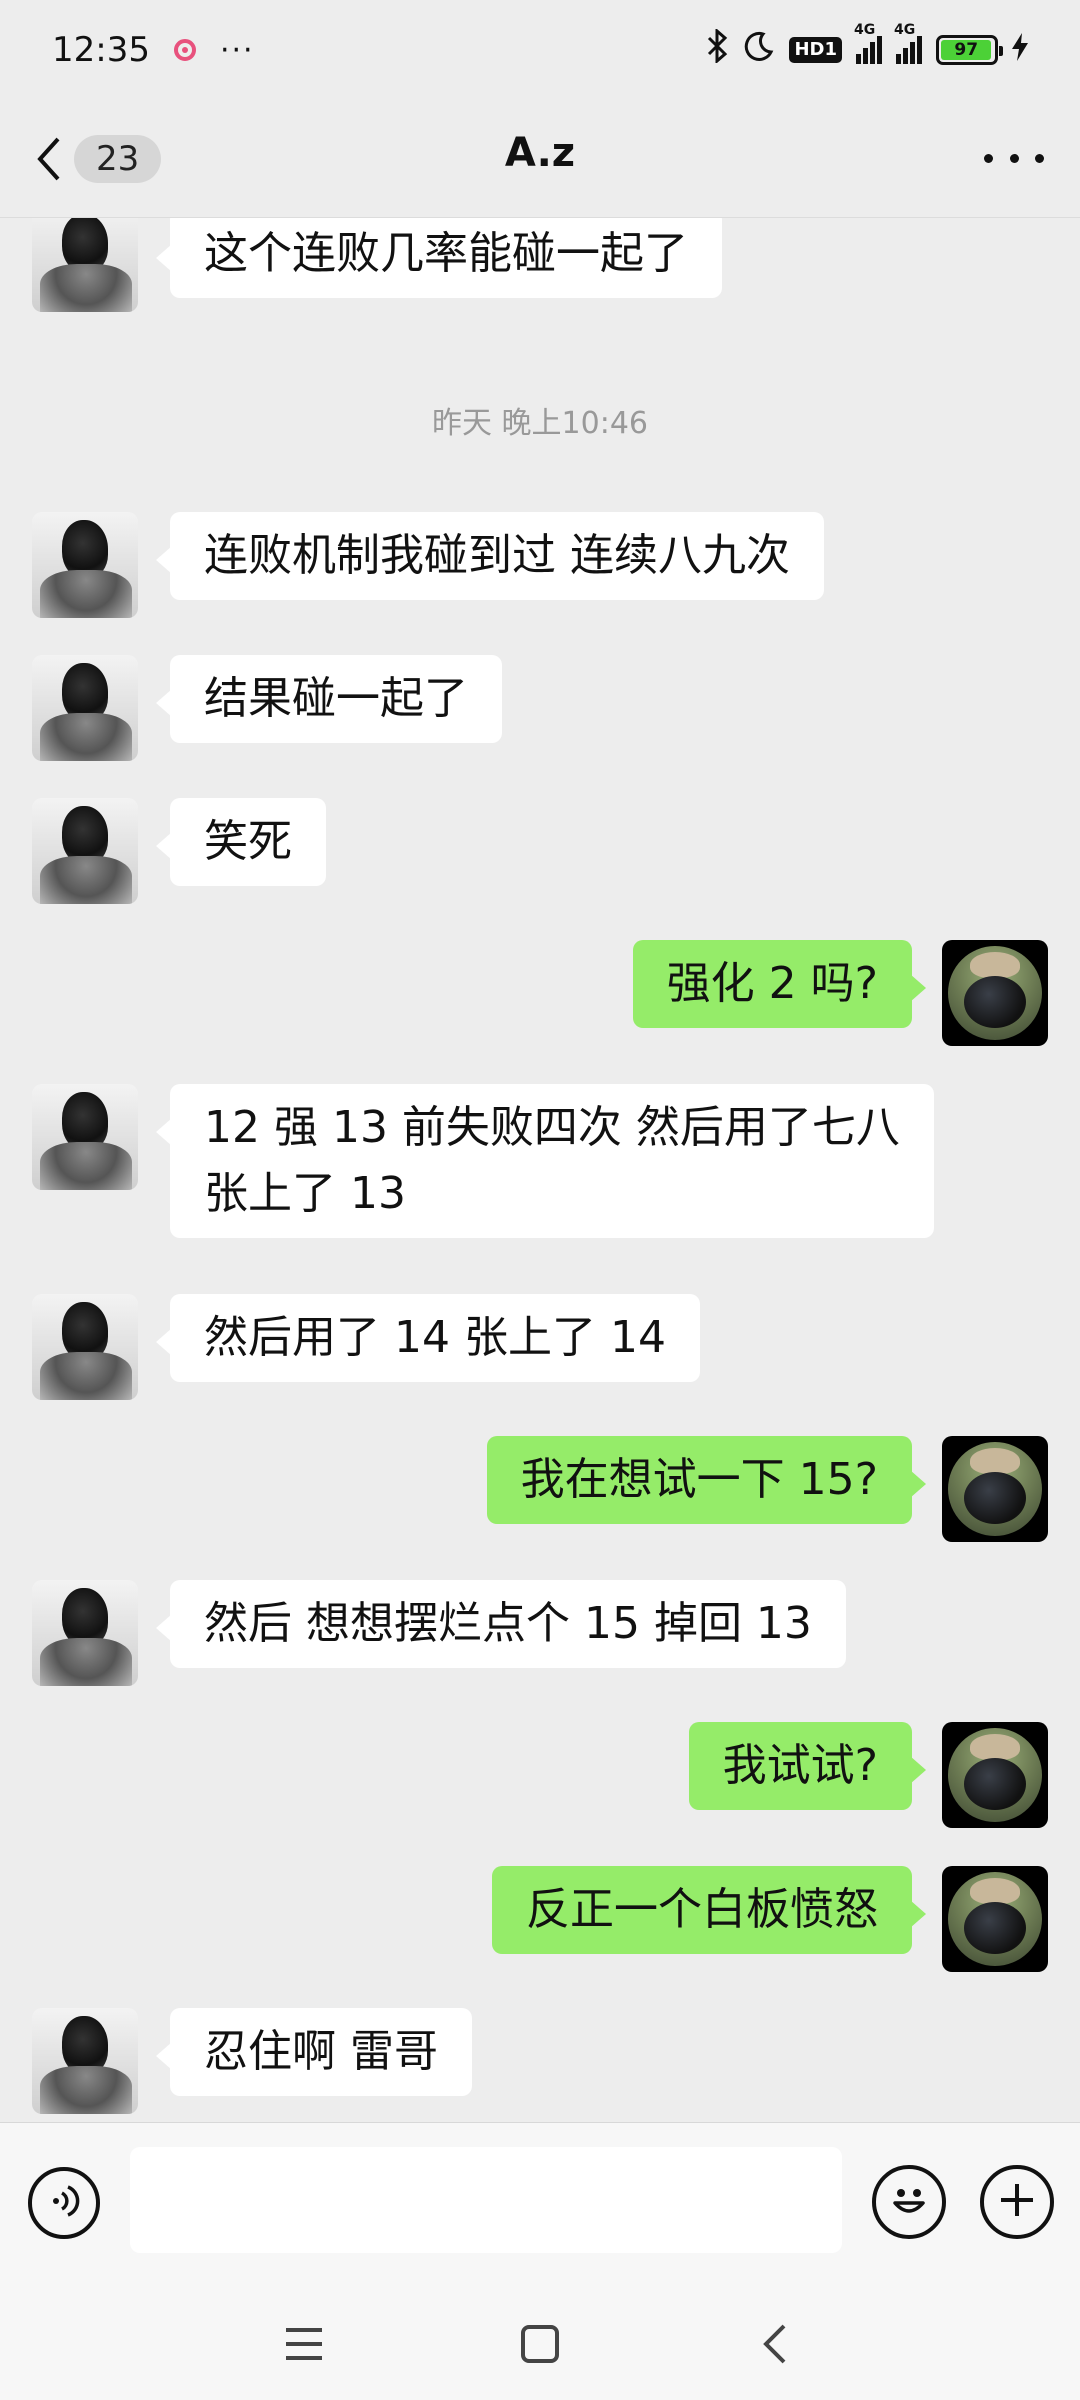 The image size is (1080, 2400). I want to click on bluetooth-icon, so click(717, 49).